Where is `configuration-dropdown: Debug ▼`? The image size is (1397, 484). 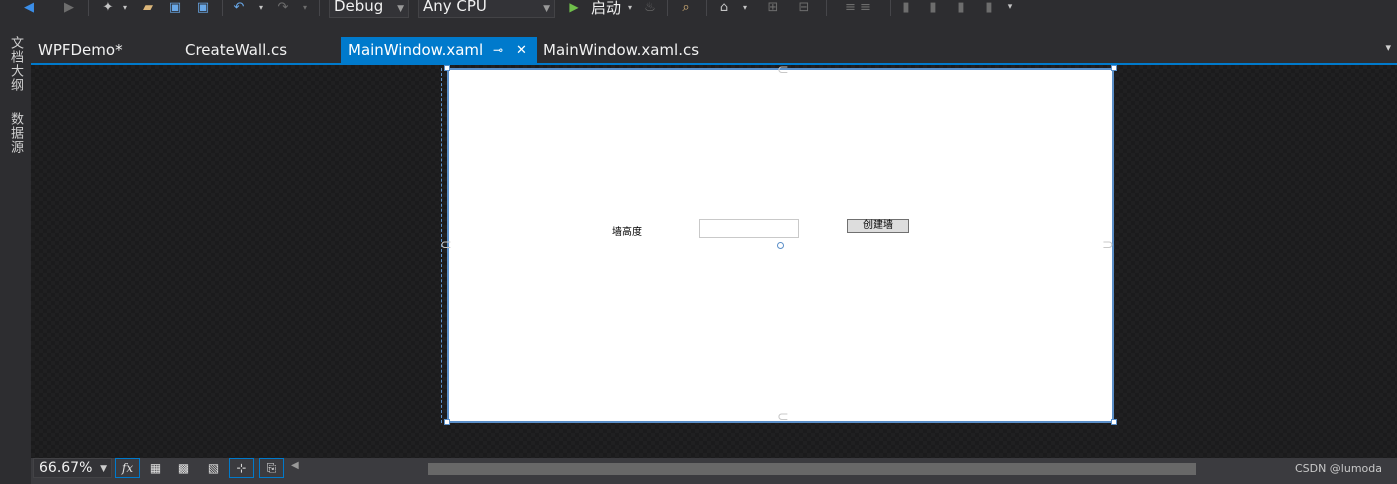
configuration-dropdown: Debug ▼ is located at coordinates (369, 9).